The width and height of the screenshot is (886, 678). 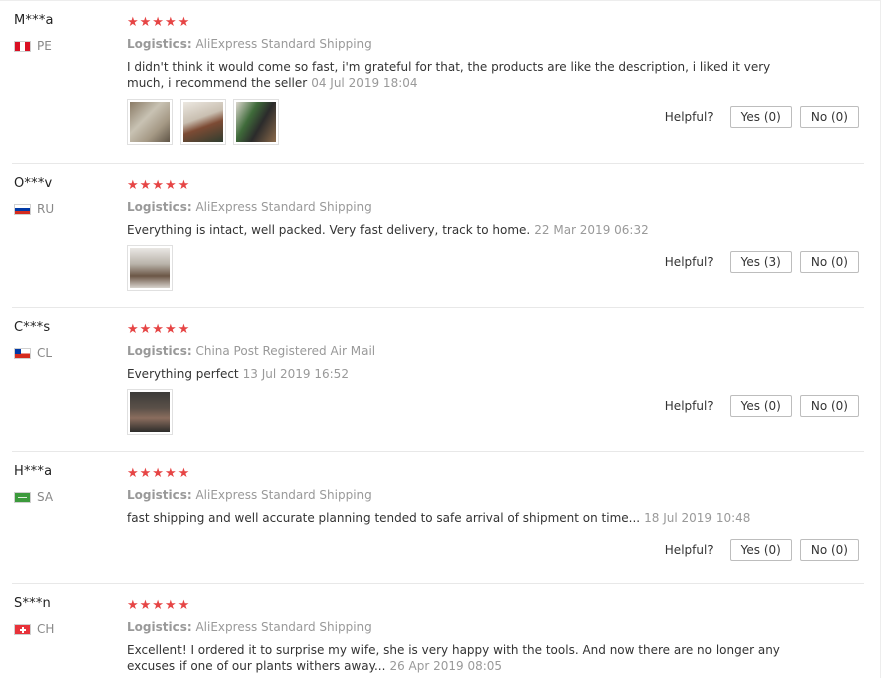 I want to click on review-text: Everything perfect 13 Jul 2019 16:52, so click(x=457, y=374).